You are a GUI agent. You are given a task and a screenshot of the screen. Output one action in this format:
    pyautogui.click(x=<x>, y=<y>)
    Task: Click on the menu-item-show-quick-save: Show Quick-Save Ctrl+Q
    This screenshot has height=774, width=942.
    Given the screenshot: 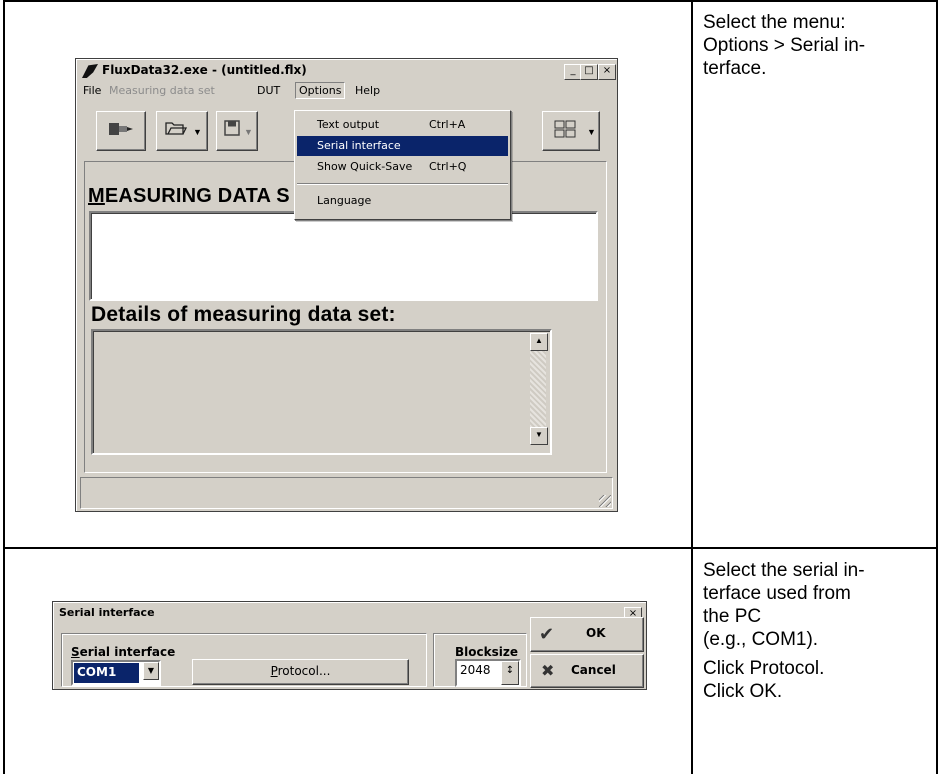 What is the action you would take?
    pyautogui.click(x=402, y=167)
    